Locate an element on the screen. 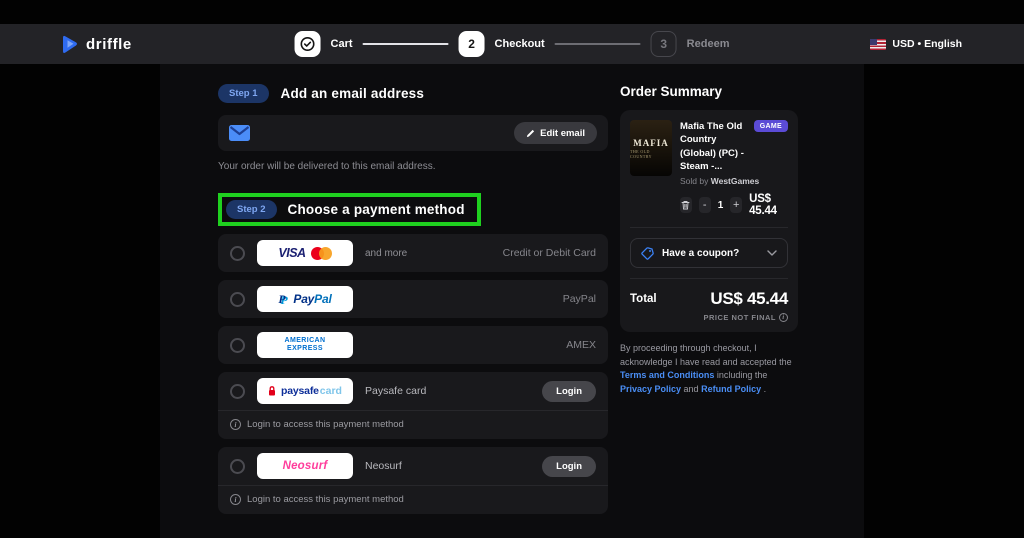 The image size is (1024, 538). neosurf-logo: Neosurf is located at coordinates (305, 466).